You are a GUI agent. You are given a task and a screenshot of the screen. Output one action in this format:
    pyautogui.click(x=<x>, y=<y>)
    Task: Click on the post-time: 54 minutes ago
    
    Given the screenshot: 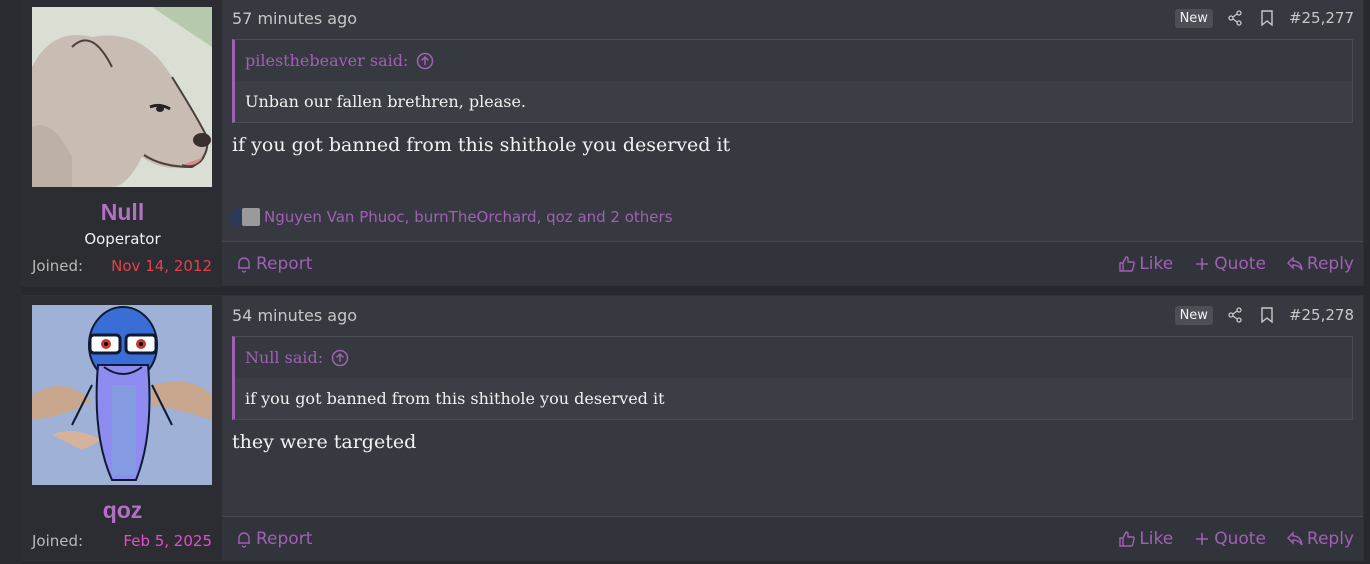 What is the action you would take?
    pyautogui.click(x=294, y=315)
    